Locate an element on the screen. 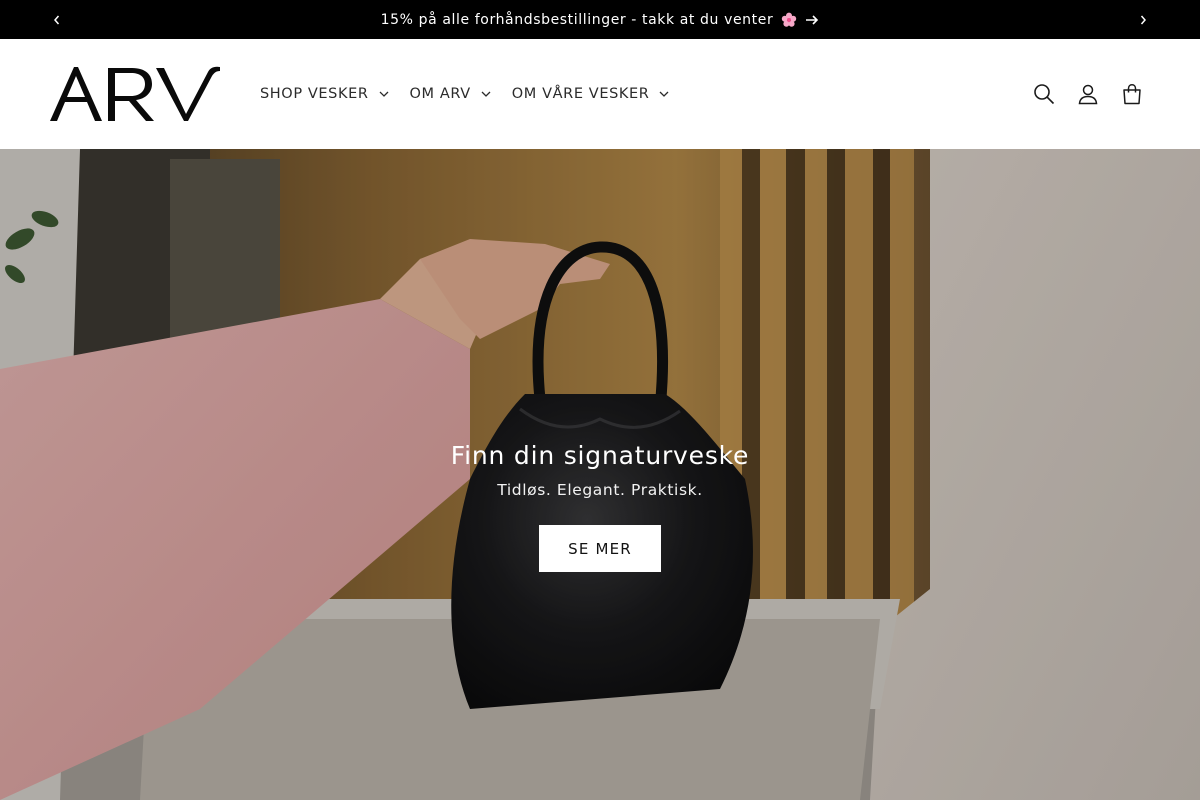 Image resolution: width=1200 pixels, height=800 pixels. cherry-blossom-icon is located at coordinates (789, 19).